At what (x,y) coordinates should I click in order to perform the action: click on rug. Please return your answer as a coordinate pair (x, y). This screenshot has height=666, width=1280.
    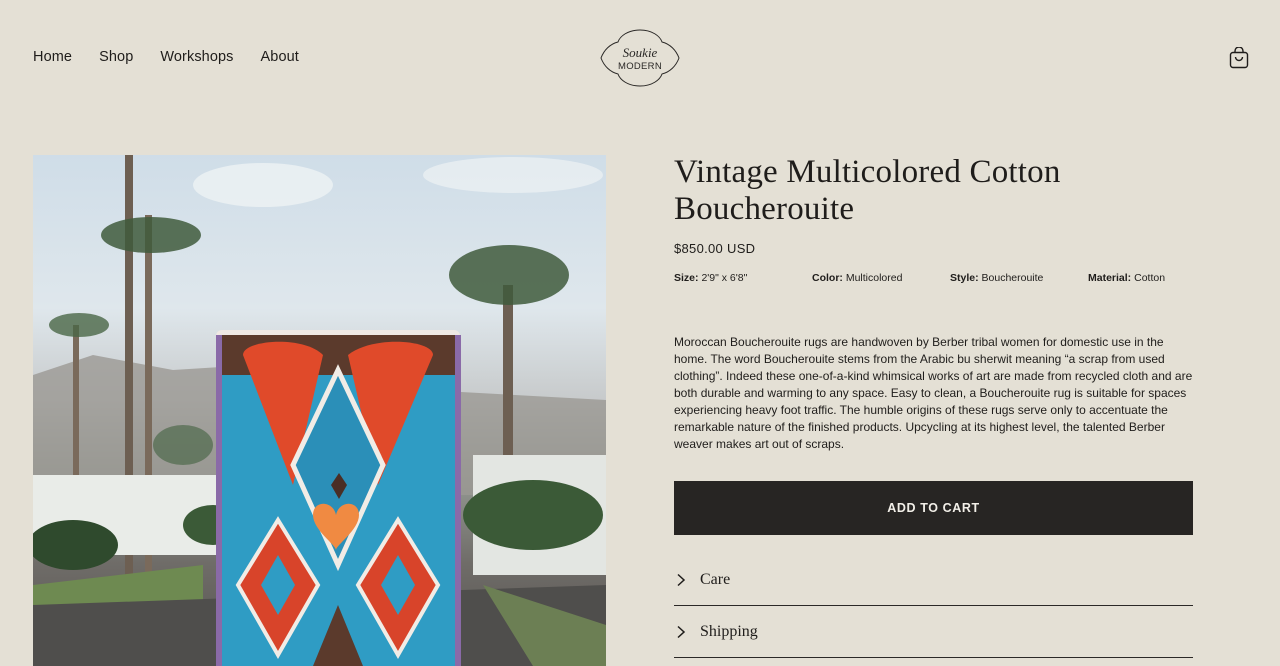
    Looking at the image, I should click on (338, 498).